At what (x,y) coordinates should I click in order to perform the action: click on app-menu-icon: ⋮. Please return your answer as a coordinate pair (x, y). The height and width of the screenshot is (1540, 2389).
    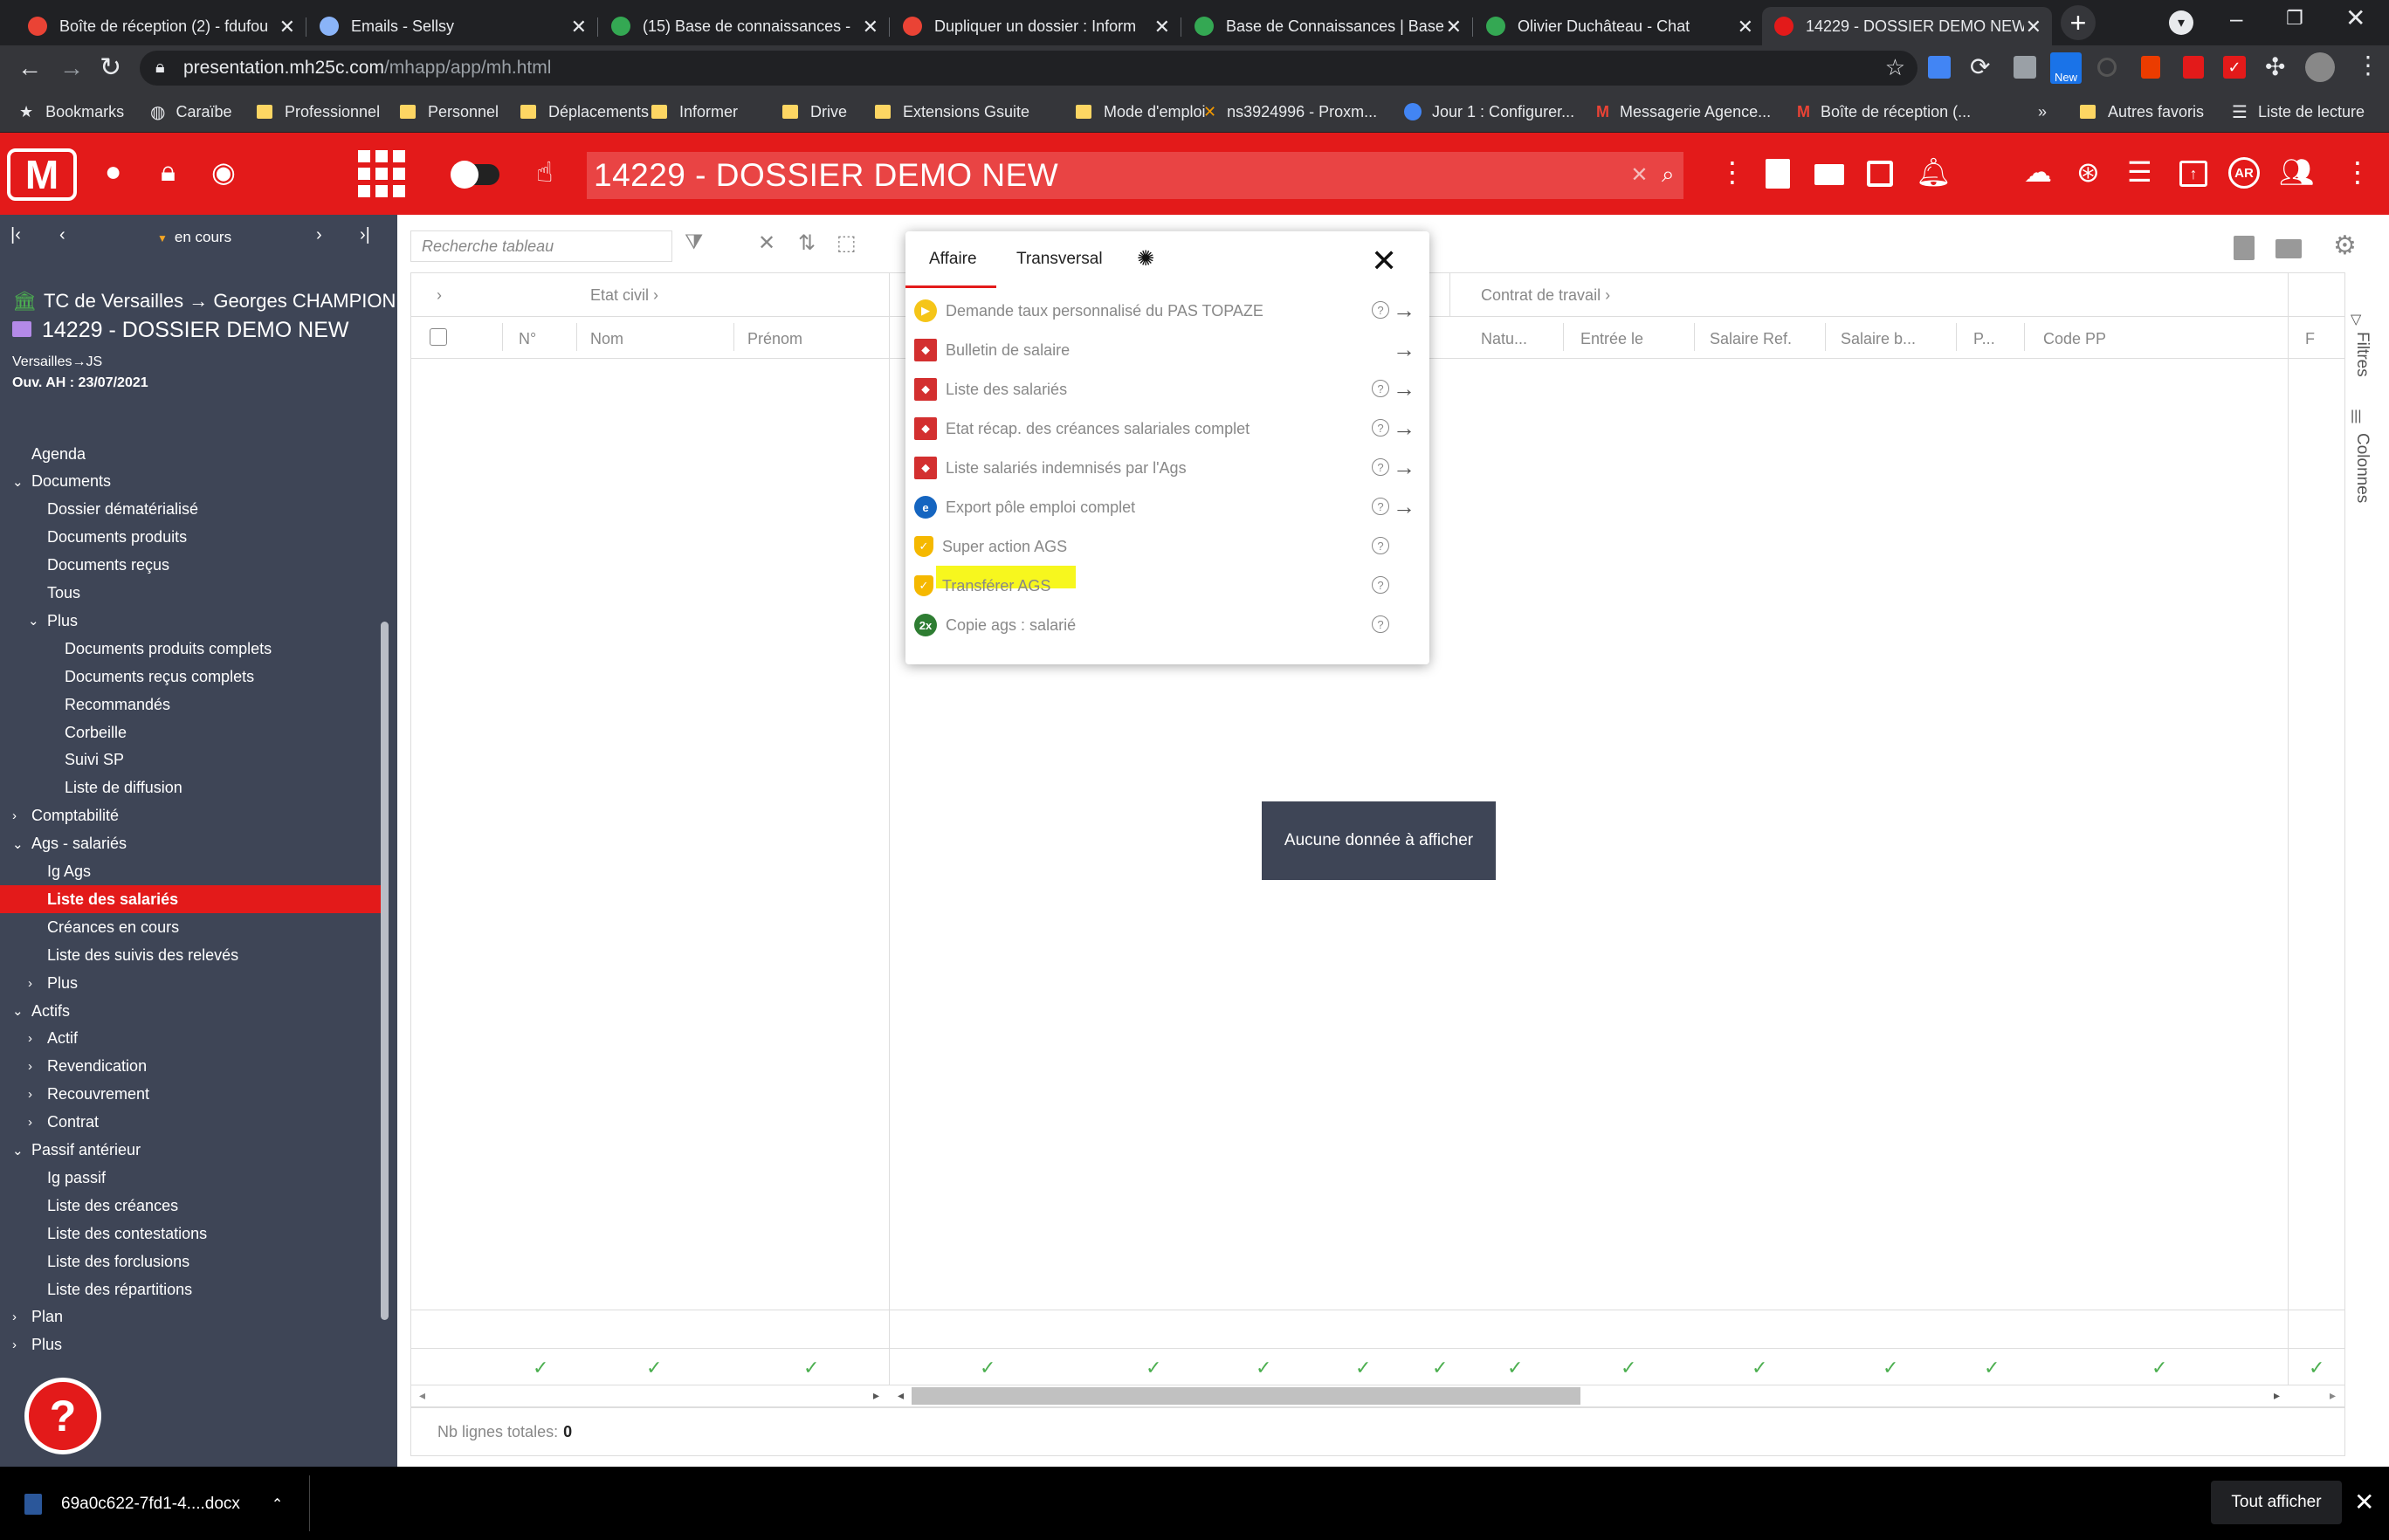
    Looking at the image, I should click on (2358, 172).